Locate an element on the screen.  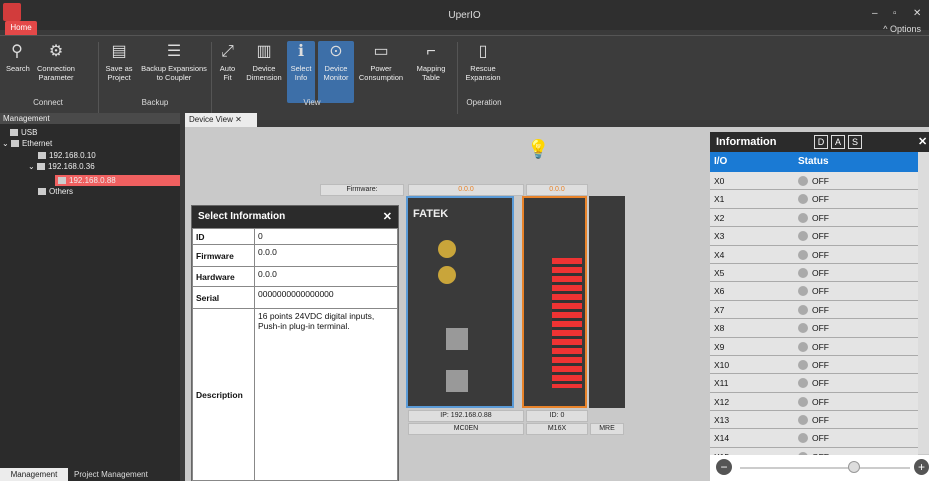
io-label: X11 is located at coordinates (721, 383).